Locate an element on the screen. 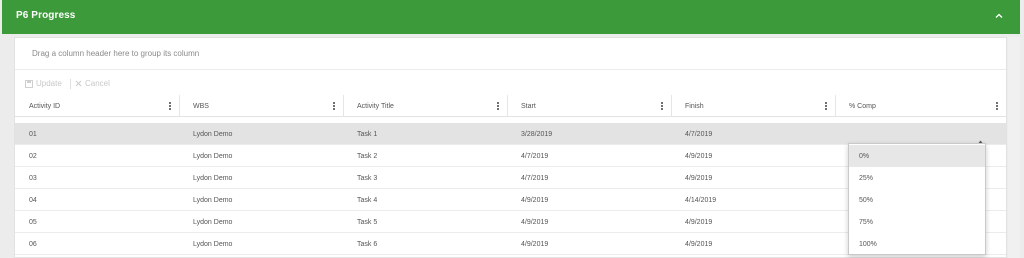 The height and width of the screenshot is (258, 1024). cell-activity-title: Task 3 is located at coordinates (367, 178).